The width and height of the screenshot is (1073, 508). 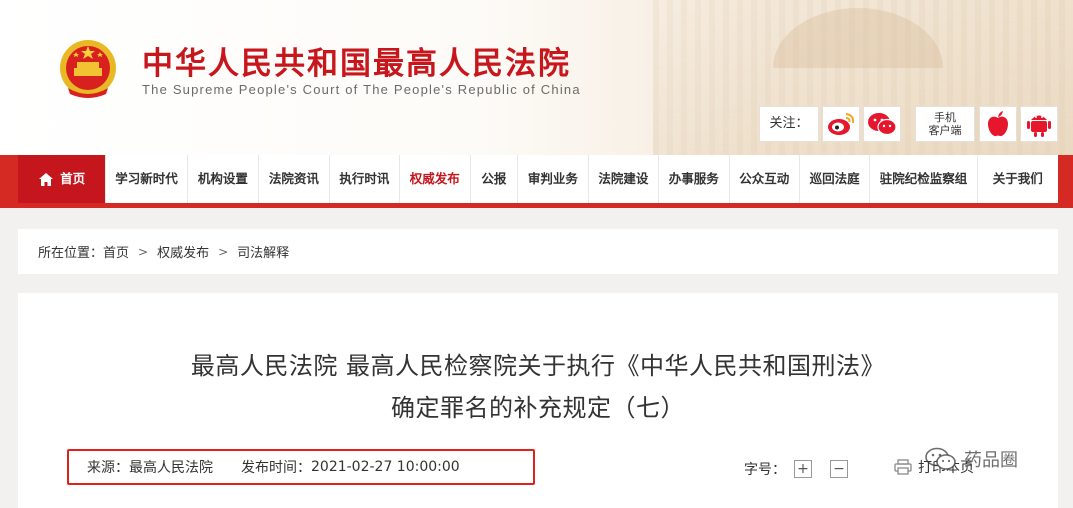 What do you see at coordinates (46, 179) in the screenshot?
I see `home-icon` at bounding box center [46, 179].